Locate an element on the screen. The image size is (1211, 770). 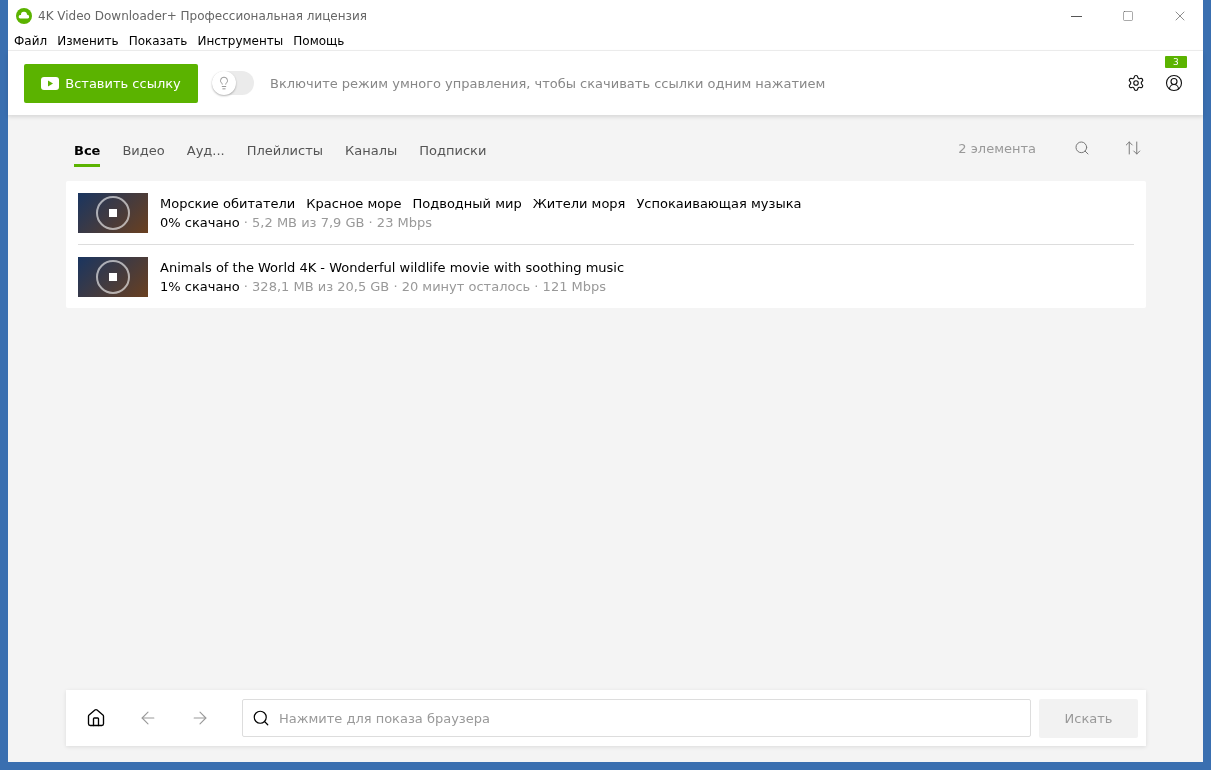
home-icon is located at coordinates (96, 718).